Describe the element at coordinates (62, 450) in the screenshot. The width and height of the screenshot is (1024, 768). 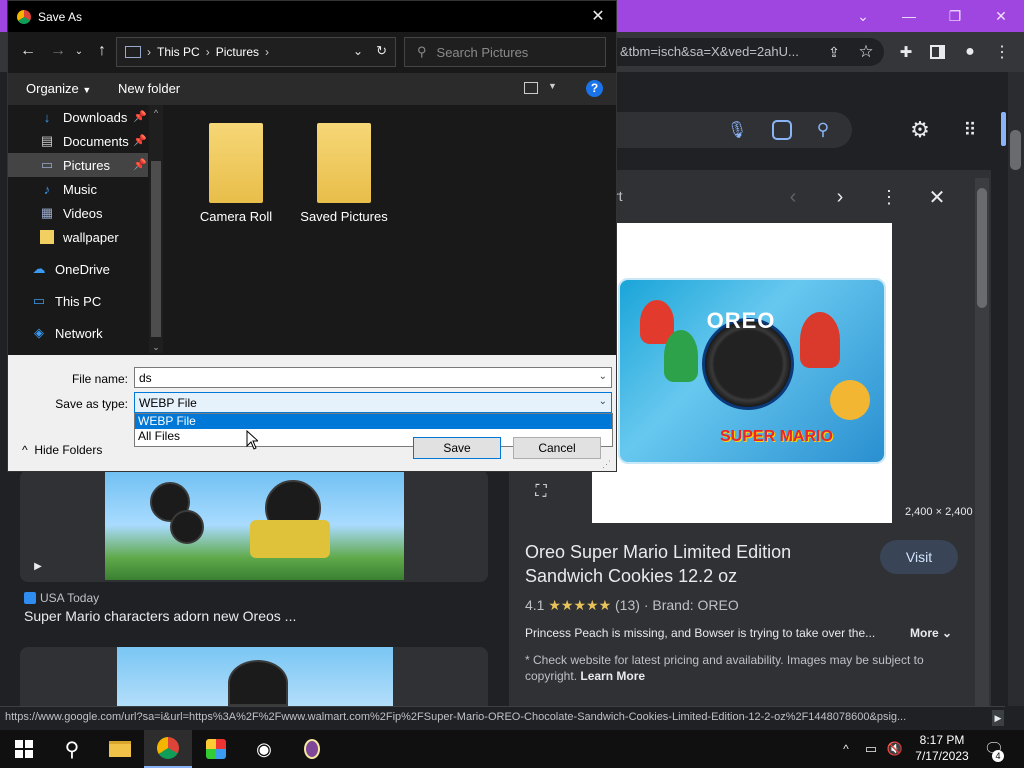
I see `hide-folders-toggle: ^ Hide Folders` at that location.